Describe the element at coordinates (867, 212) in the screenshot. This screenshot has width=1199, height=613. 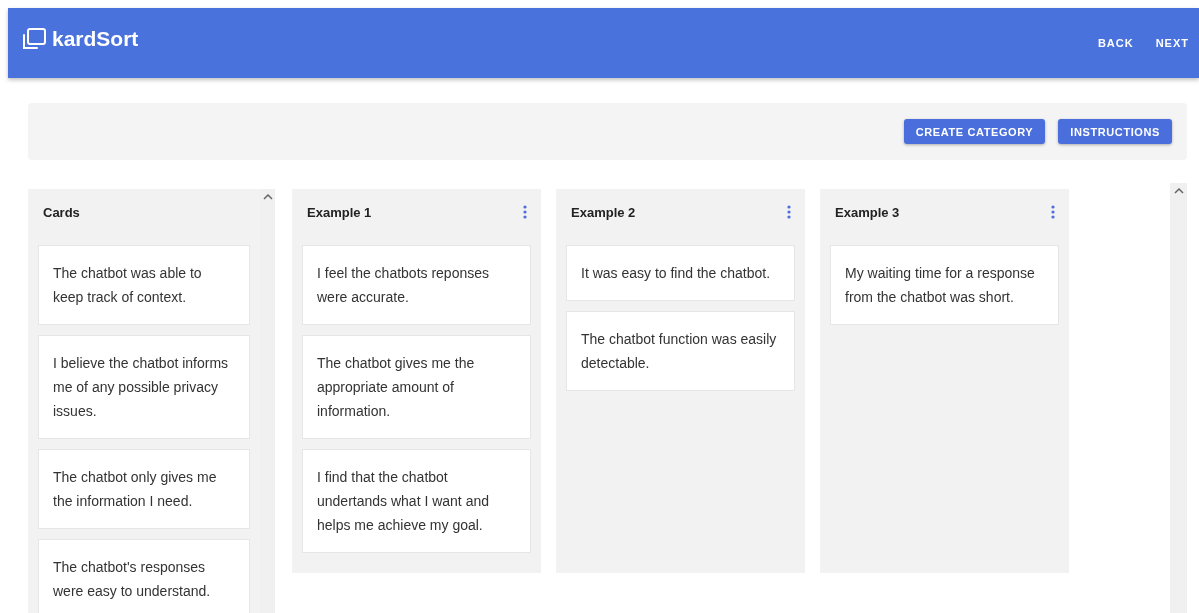
I see `column-title: Example 3` at that location.